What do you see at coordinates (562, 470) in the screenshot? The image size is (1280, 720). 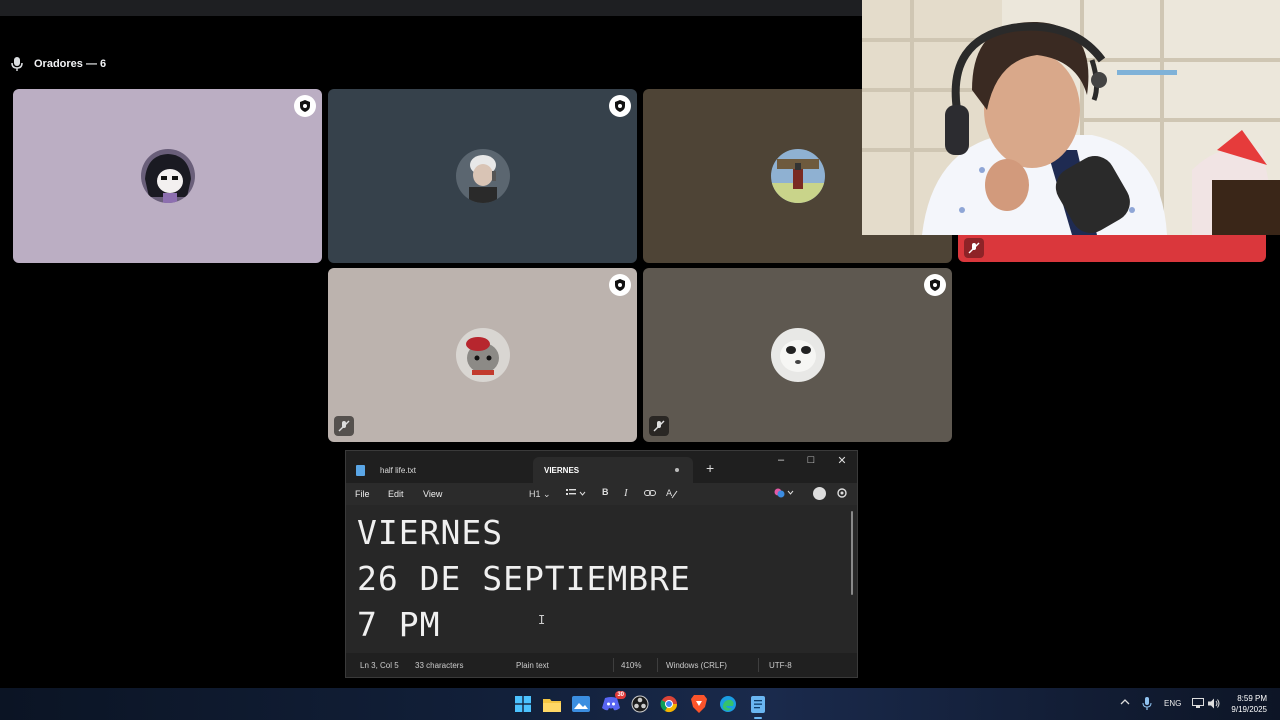 I see `tab-label: VIERNES` at bounding box center [562, 470].